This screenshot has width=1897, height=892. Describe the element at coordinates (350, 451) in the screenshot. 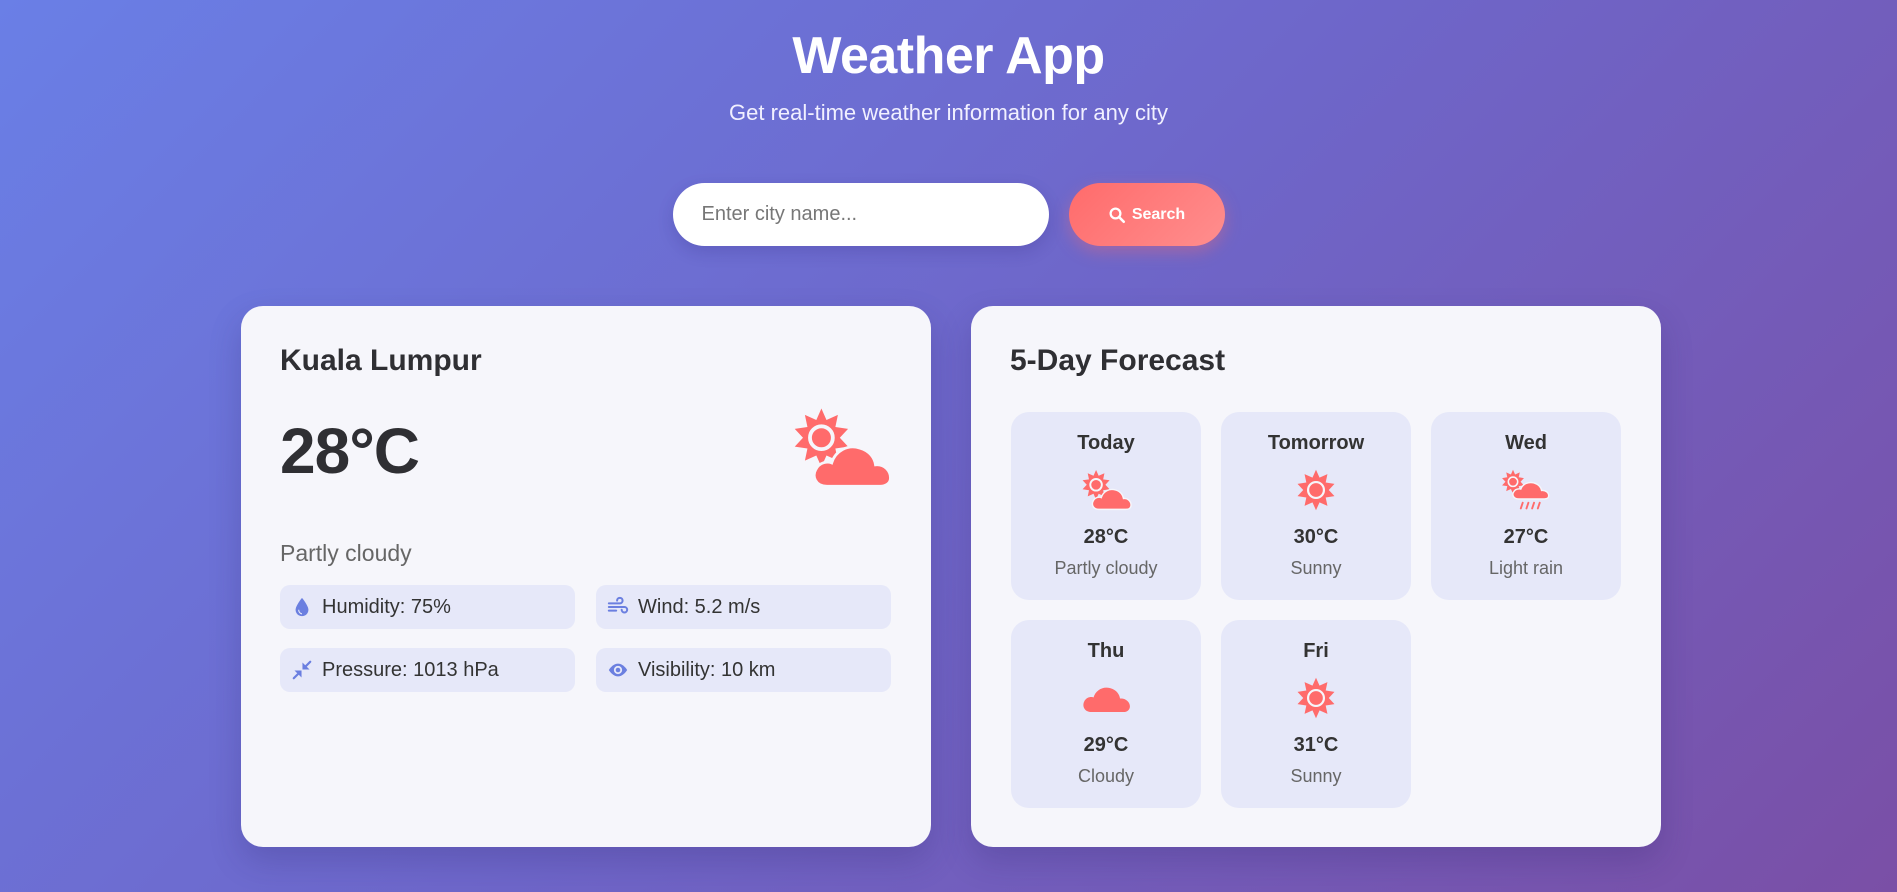

I see `current-temperature: 28°C` at that location.